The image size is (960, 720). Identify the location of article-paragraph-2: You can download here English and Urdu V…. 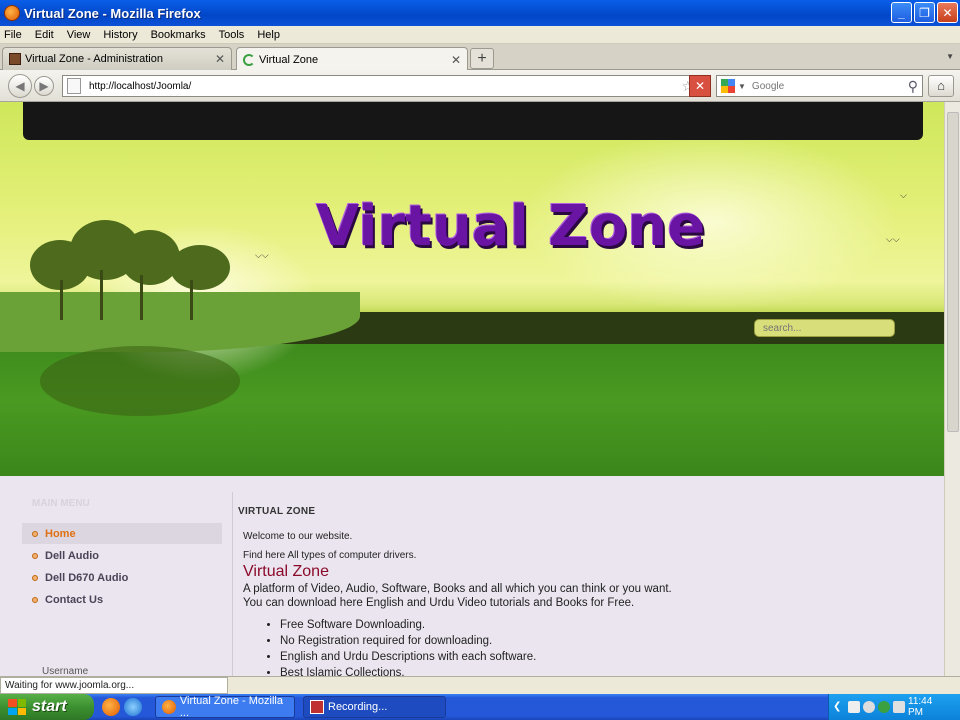
(439, 603).